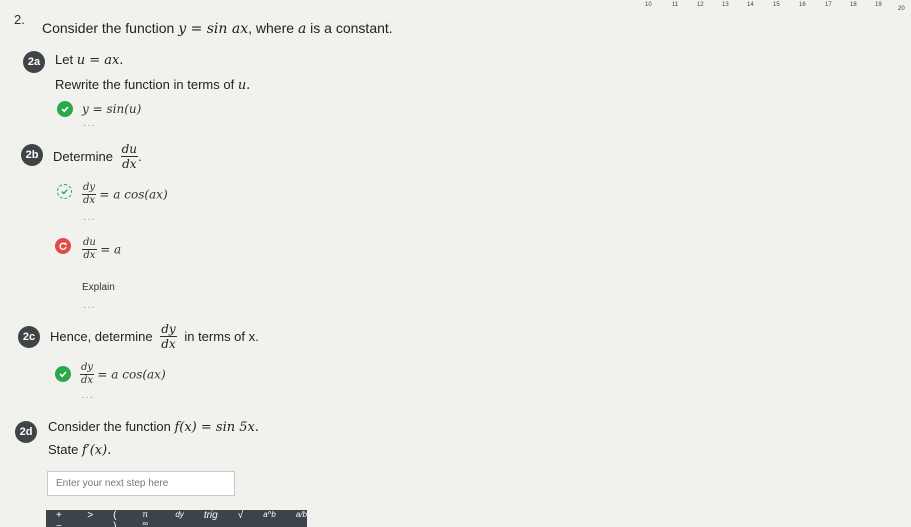  What do you see at coordinates (101, 249) in the screenshot?
I see `step-2b-2: du dx = a` at bounding box center [101, 249].